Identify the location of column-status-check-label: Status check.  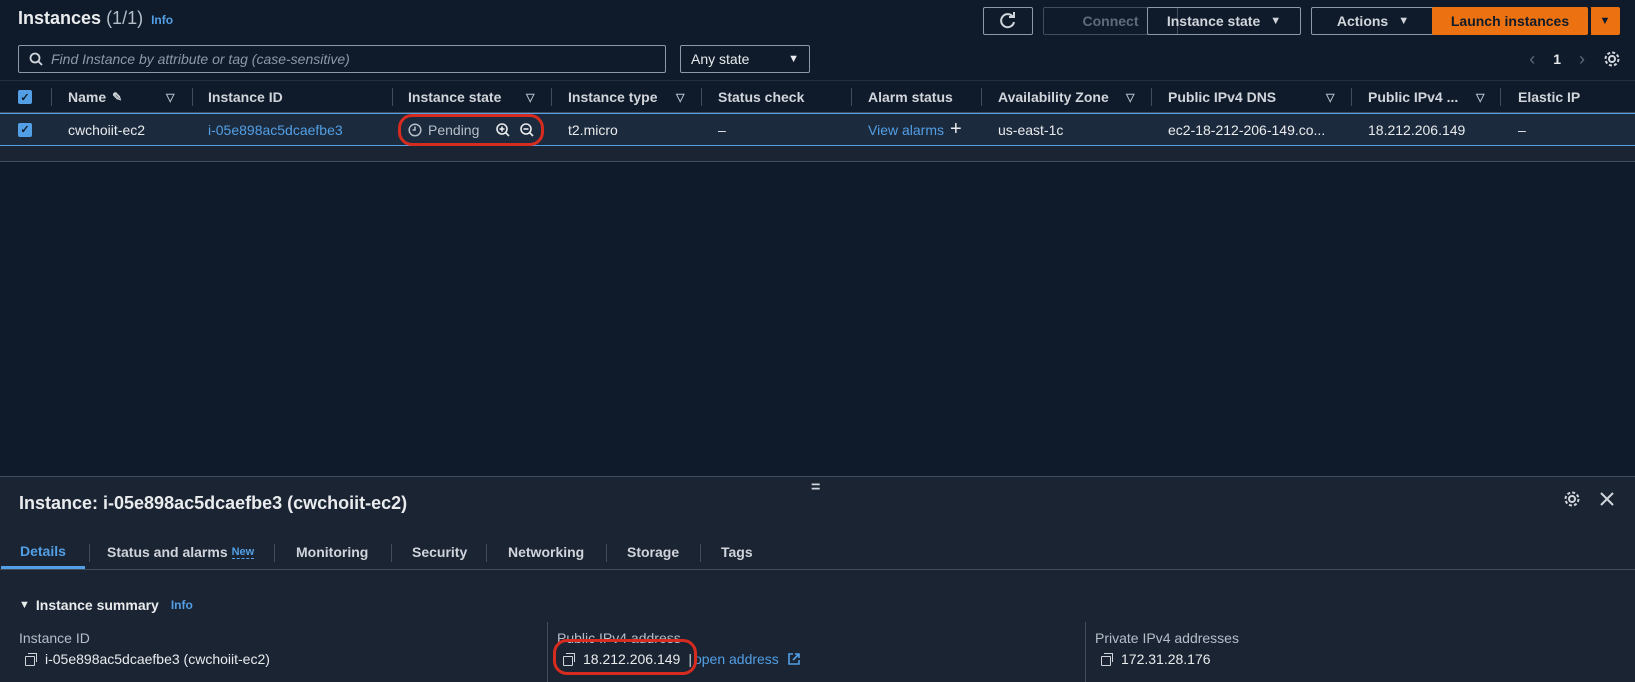
(761, 97).